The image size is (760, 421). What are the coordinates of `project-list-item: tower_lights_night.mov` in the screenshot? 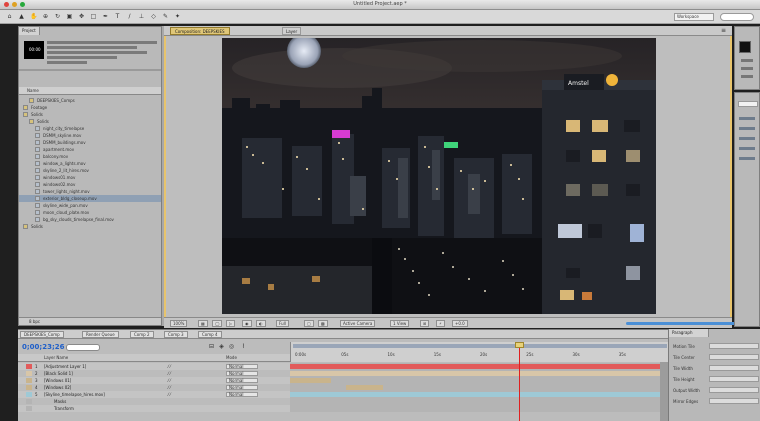 It's located at (90, 191).